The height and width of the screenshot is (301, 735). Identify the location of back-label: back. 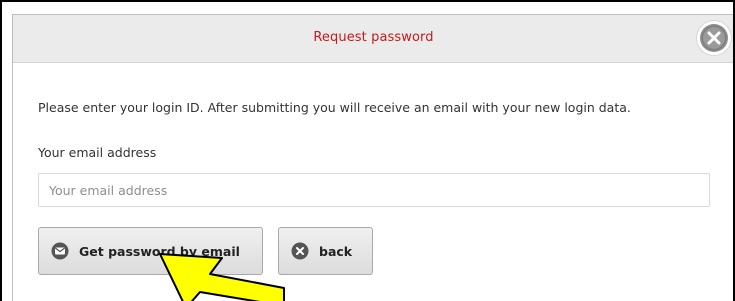
(336, 251).